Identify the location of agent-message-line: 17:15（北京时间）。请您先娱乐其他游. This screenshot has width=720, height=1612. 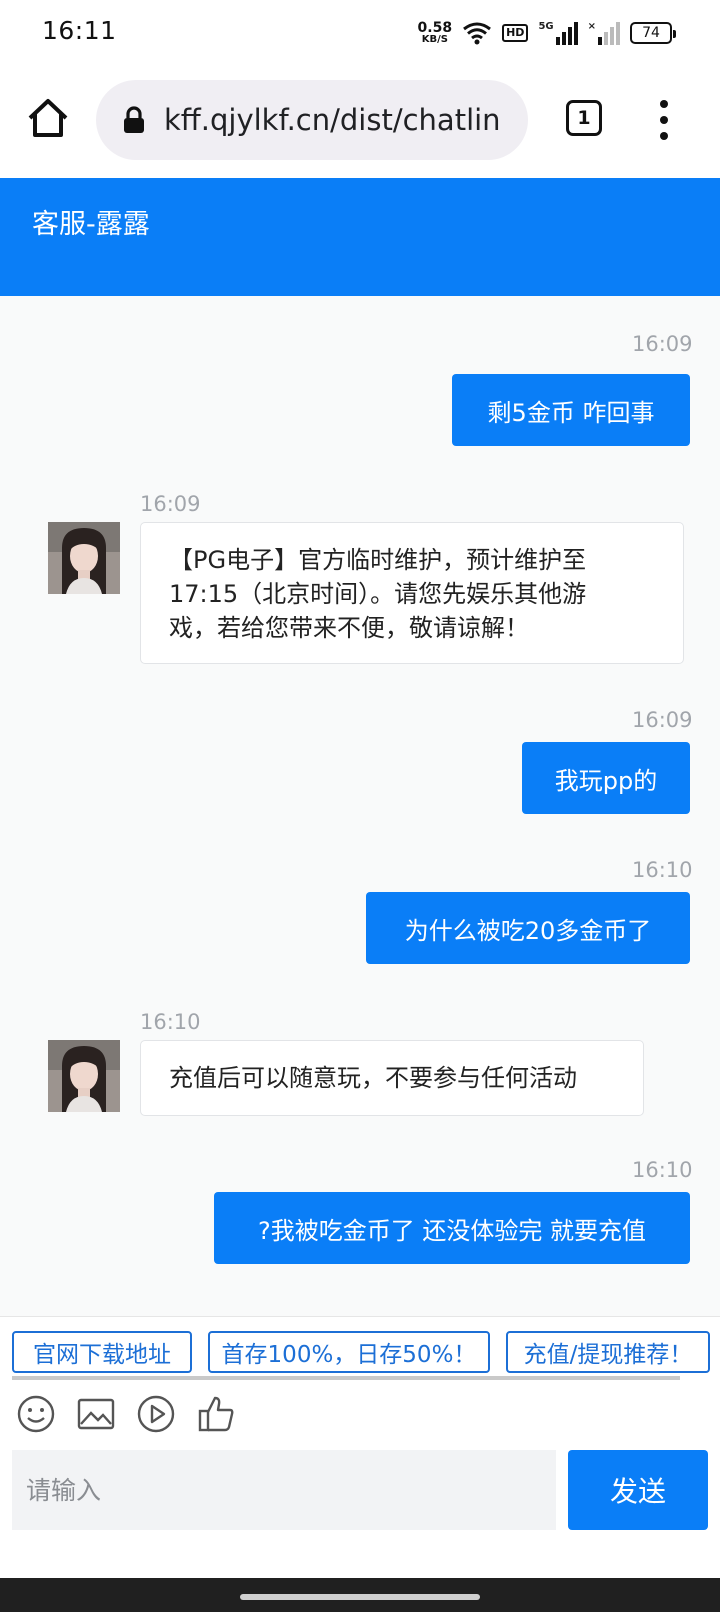
(378, 594).